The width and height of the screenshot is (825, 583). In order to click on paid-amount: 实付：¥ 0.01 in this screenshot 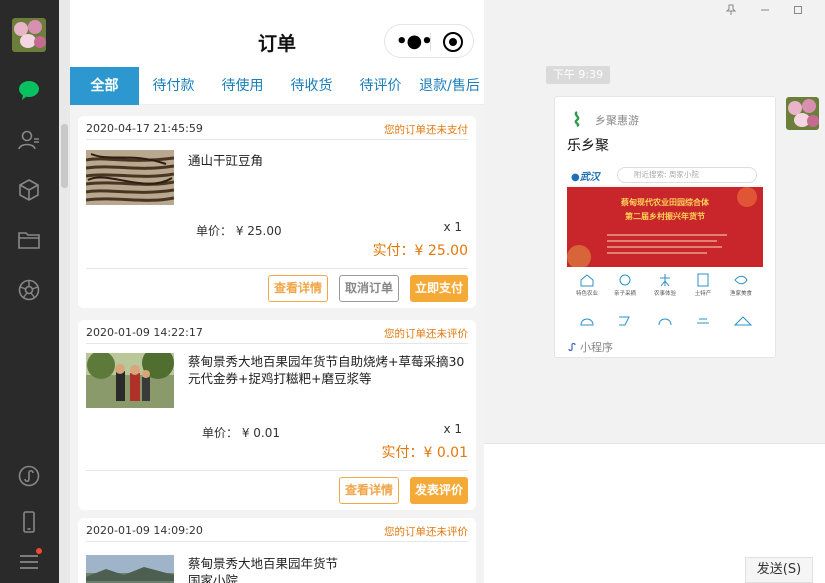, I will do `click(424, 453)`.